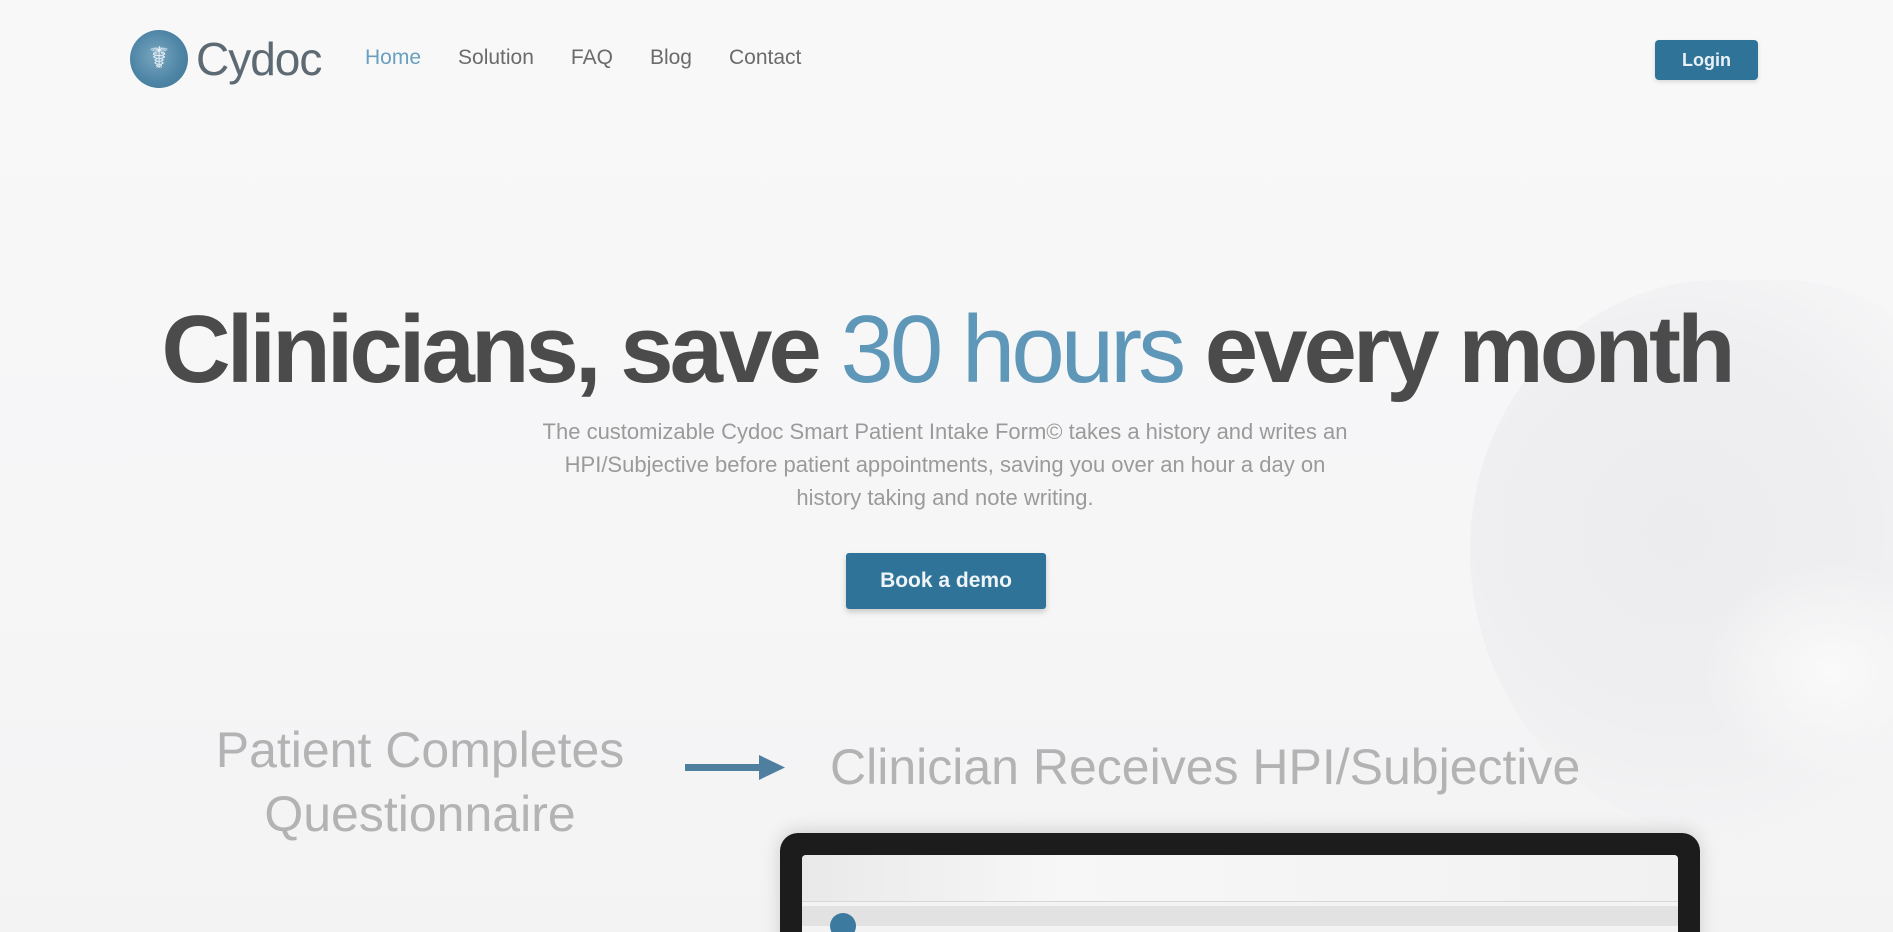 The image size is (1893, 932). What do you see at coordinates (735, 767) in the screenshot?
I see `right-arrow-icon` at bounding box center [735, 767].